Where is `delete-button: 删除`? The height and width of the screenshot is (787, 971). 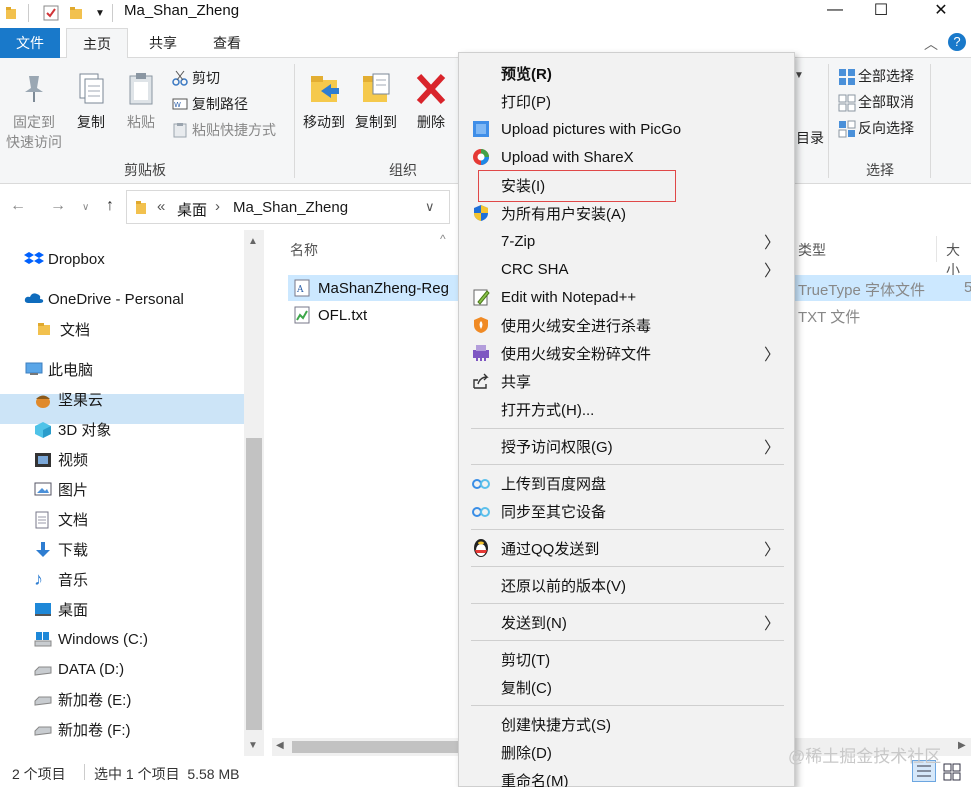
delete-button: 删除 is located at coordinates (431, 101).